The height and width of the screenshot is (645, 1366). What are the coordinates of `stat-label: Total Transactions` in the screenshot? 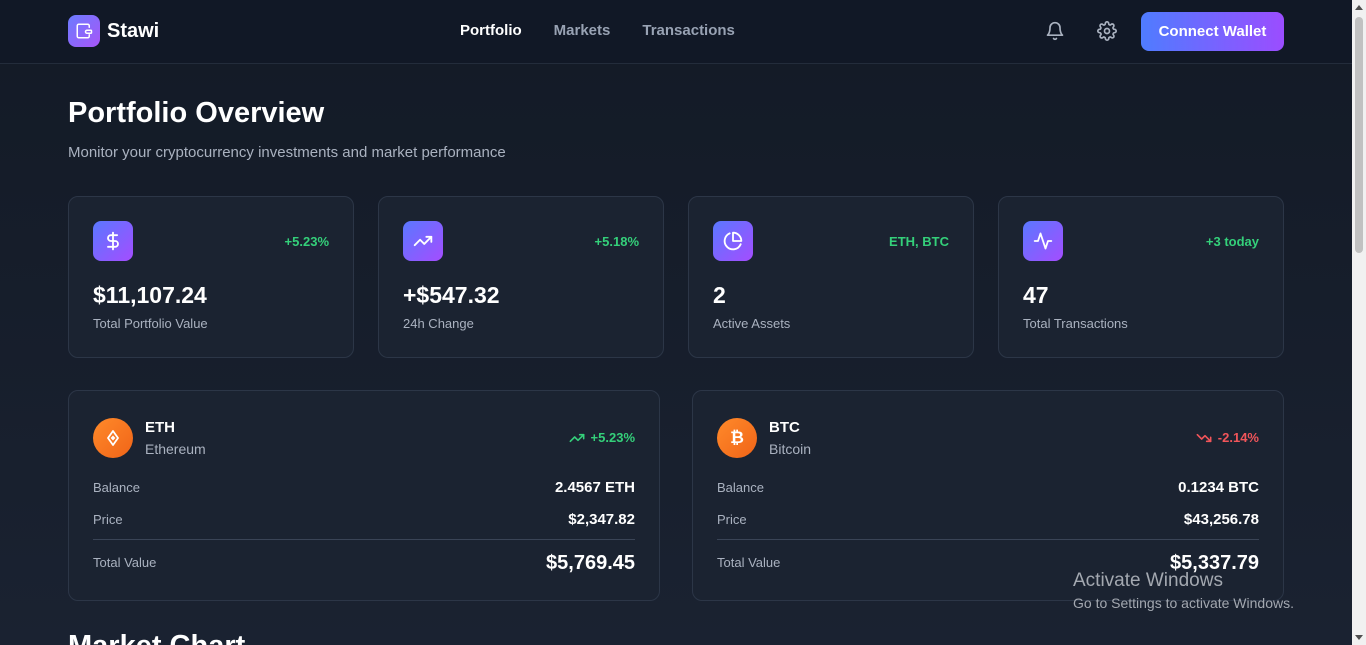 It's located at (1075, 323).